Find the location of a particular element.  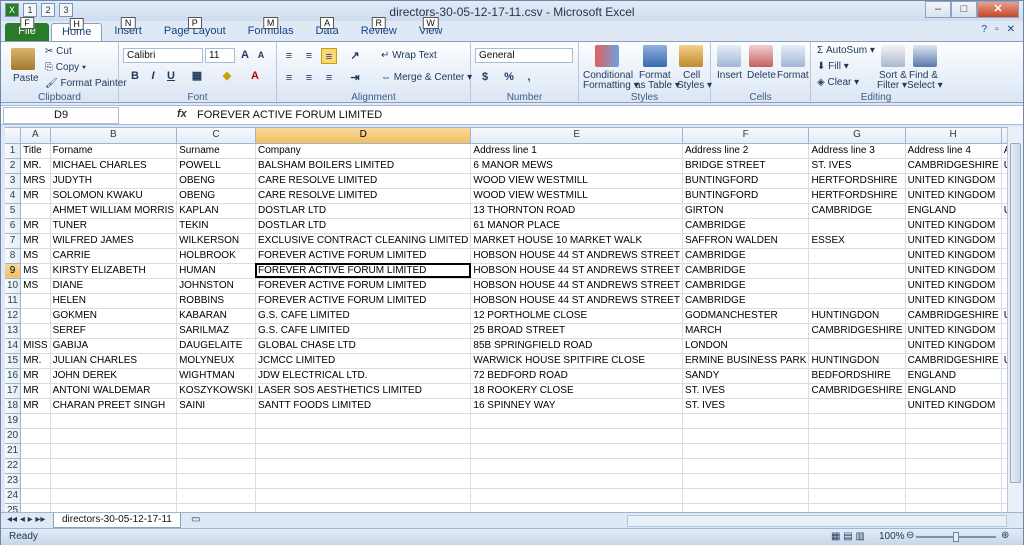

cell: MRS is located at coordinates (35, 181).